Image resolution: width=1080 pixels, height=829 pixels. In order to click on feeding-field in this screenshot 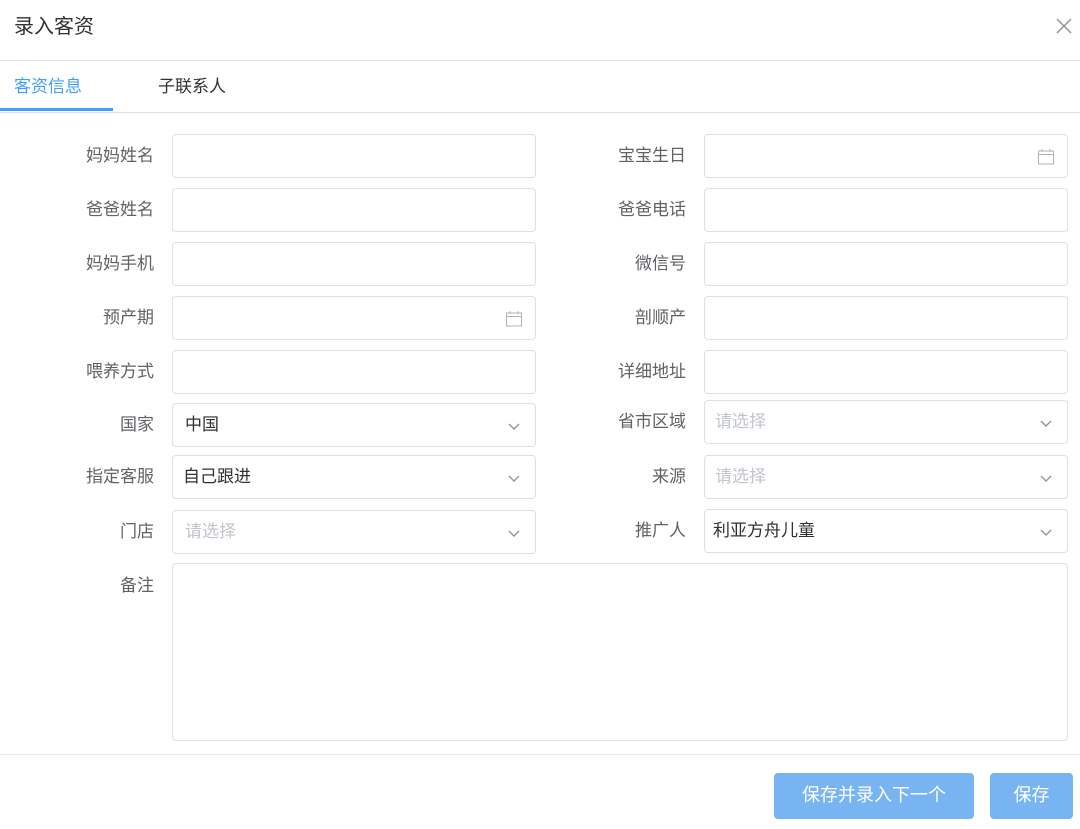, I will do `click(354, 372)`.